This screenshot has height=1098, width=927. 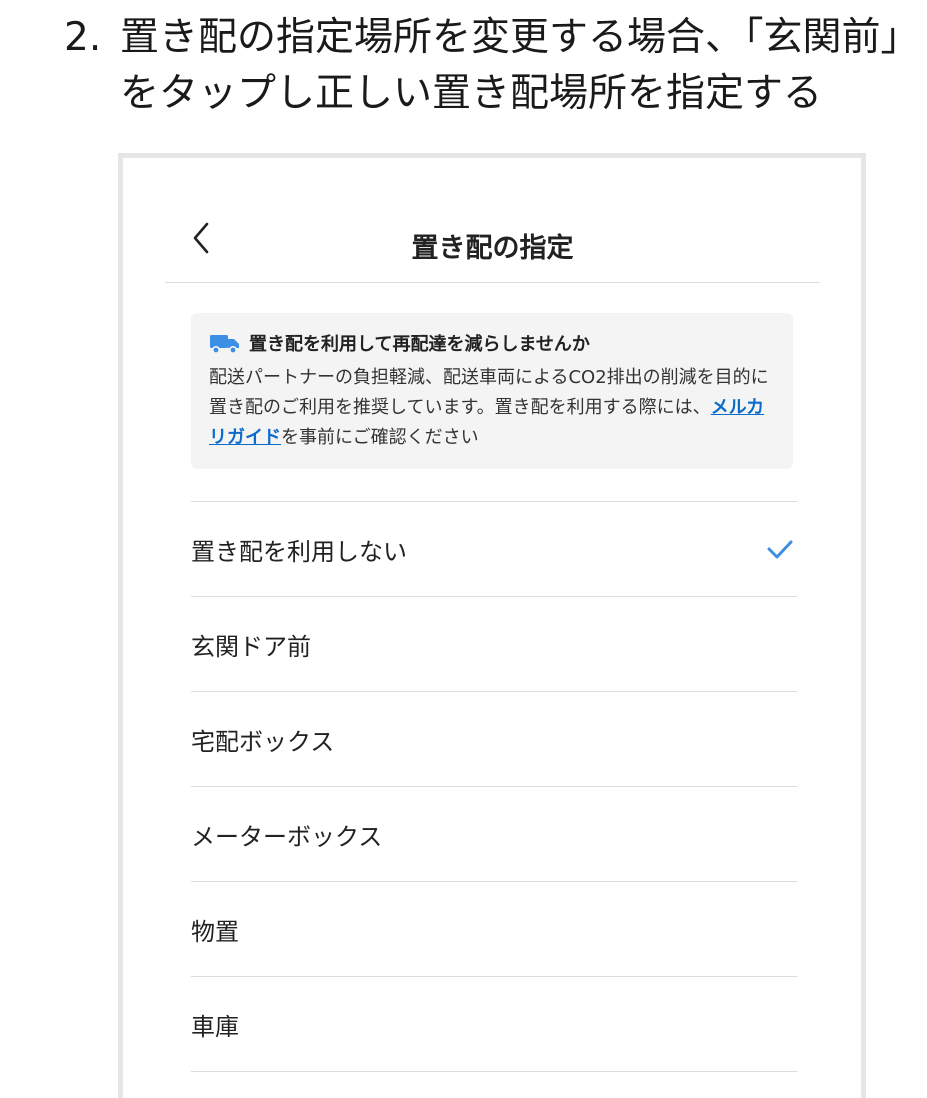 I want to click on option-label: 玄関ドア前, so click(x=251, y=646).